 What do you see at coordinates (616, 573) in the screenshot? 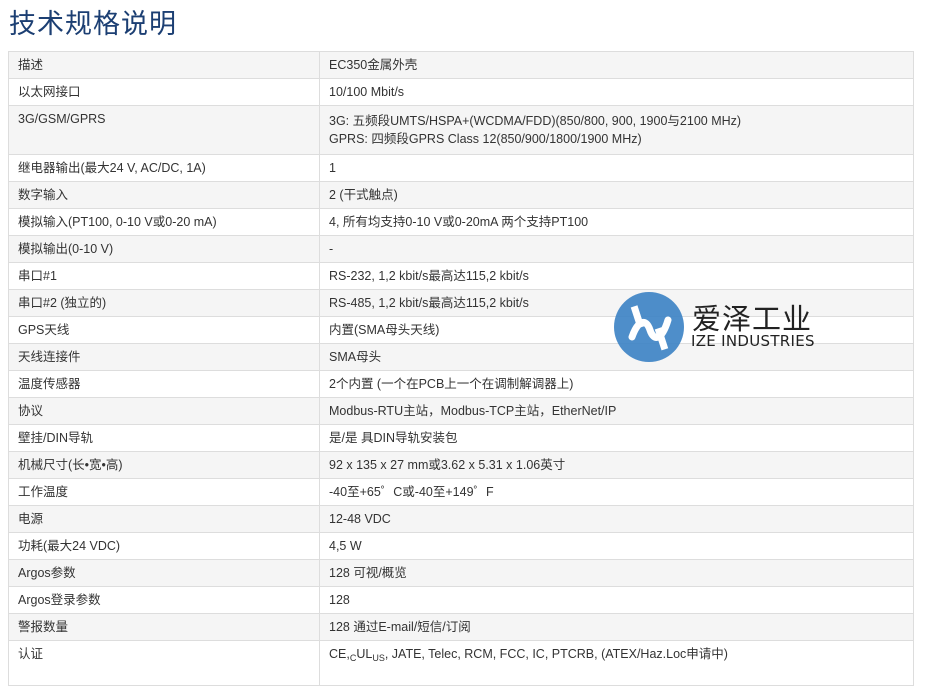
I see `spec-value: 128 可视/概览` at bounding box center [616, 573].